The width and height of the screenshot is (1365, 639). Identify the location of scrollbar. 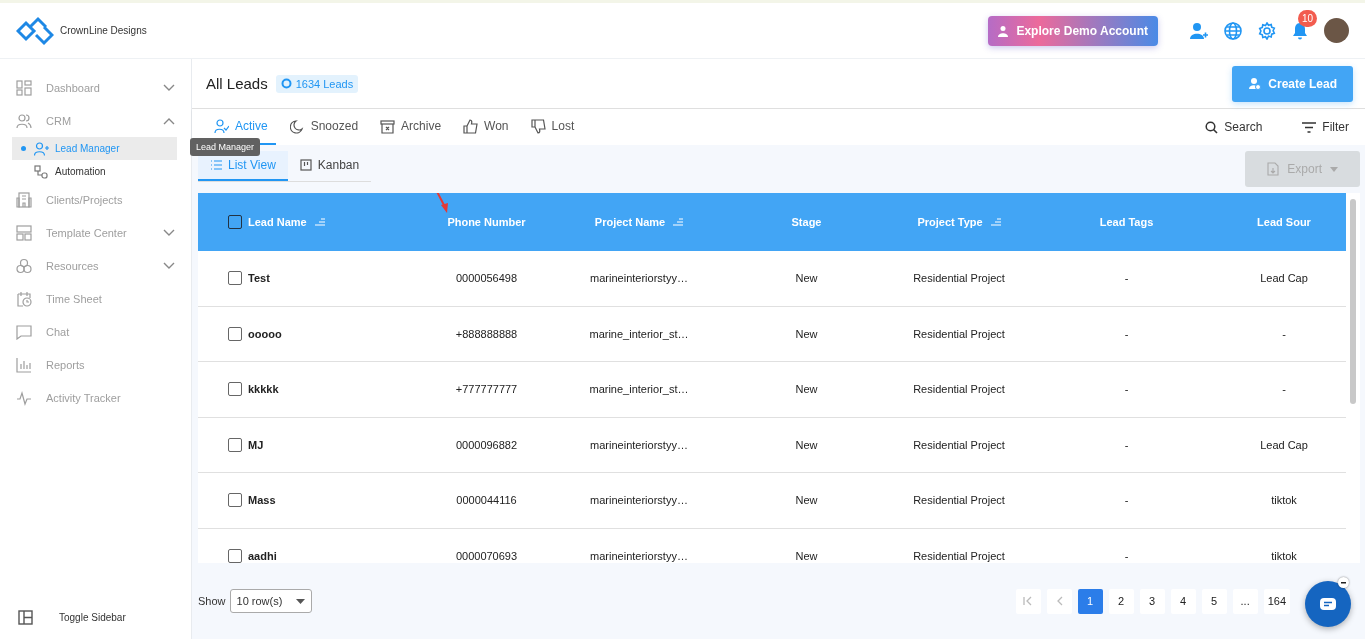
(1353, 378).